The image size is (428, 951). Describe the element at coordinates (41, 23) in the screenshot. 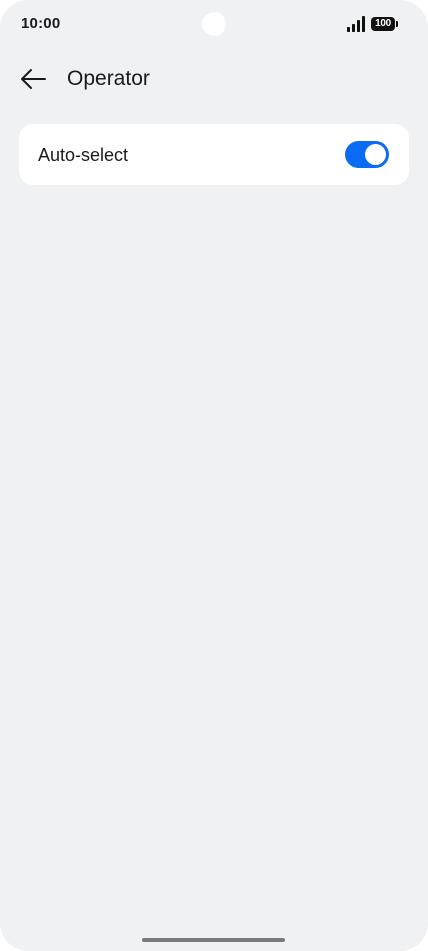

I see `status-time: 10:00` at that location.